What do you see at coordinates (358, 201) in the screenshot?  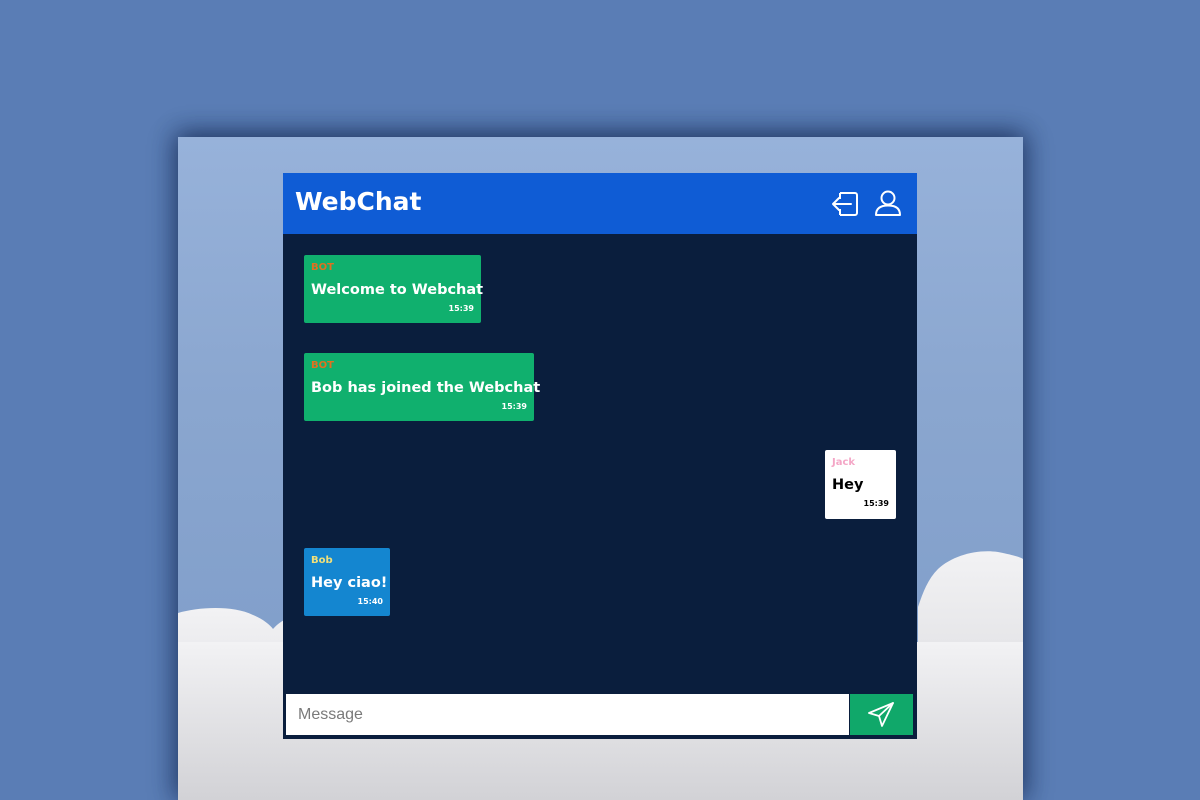 I see `app-title: WebChat` at bounding box center [358, 201].